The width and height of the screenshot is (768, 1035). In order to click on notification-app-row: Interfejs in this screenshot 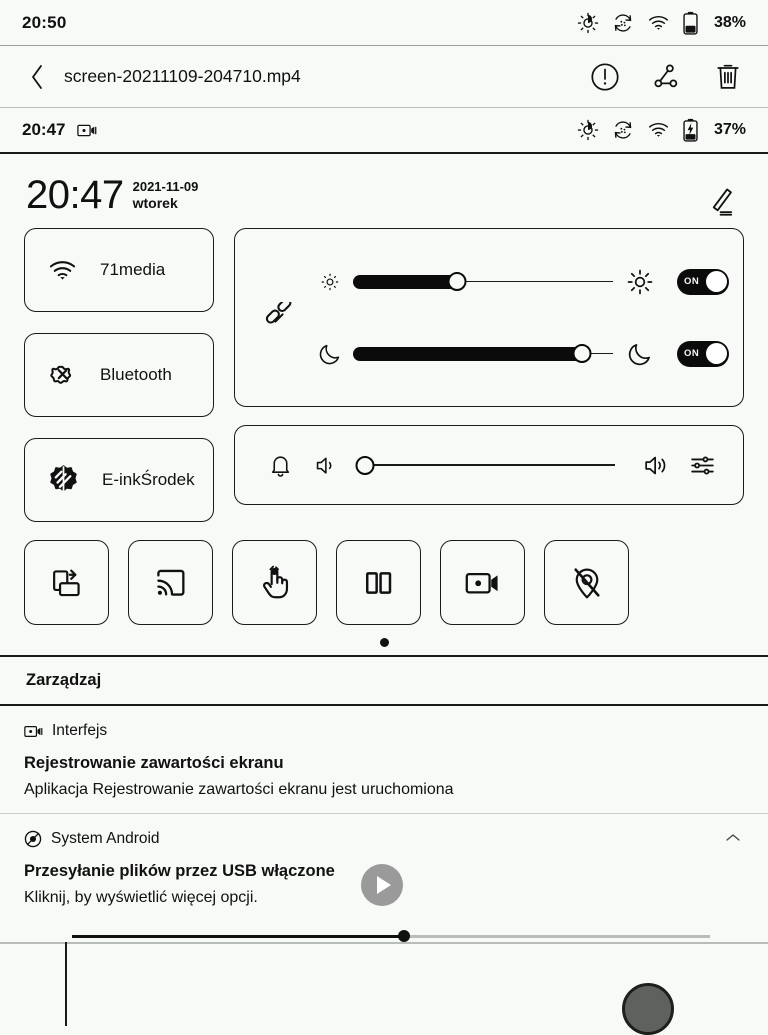, I will do `click(384, 731)`.